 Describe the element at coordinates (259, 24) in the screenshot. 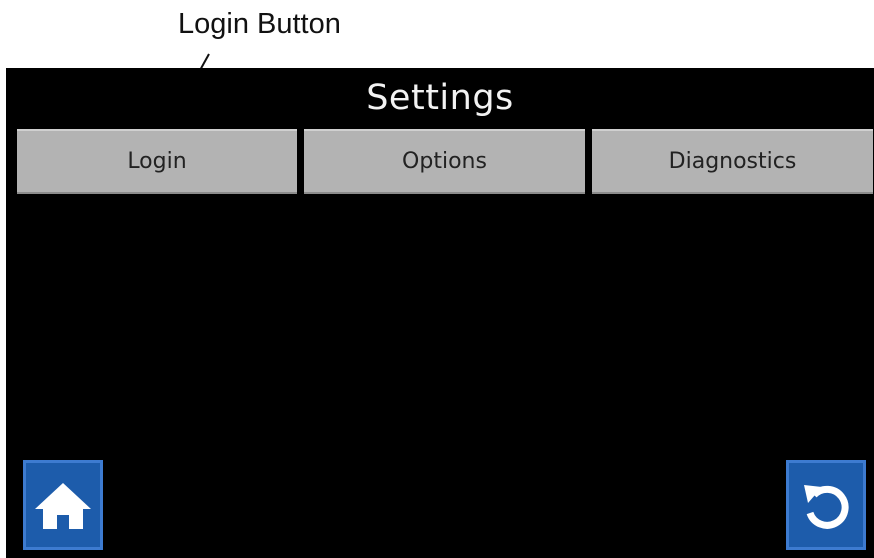

I see `callout-label: Login Button` at that location.